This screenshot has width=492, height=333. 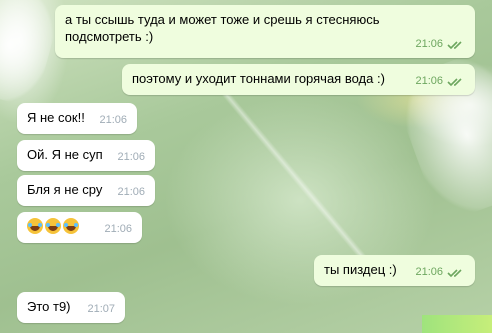 What do you see at coordinates (86, 155) in the screenshot?
I see `incoming-message: Ой. Я не суп 21:06` at bounding box center [86, 155].